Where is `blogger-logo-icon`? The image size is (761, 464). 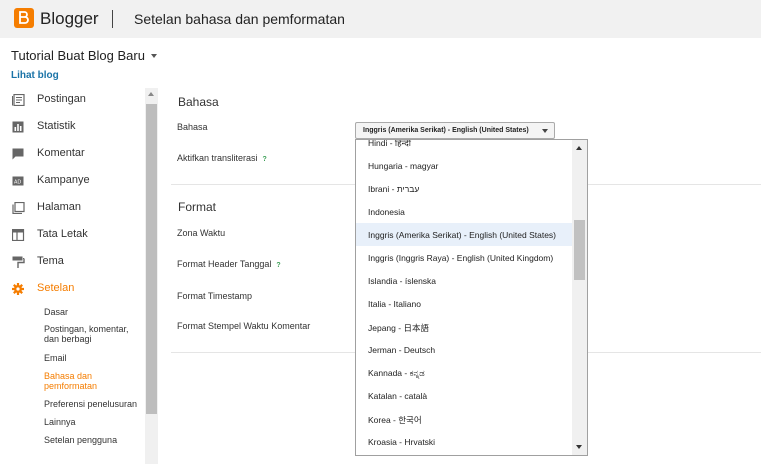 blogger-logo-icon is located at coordinates (24, 18).